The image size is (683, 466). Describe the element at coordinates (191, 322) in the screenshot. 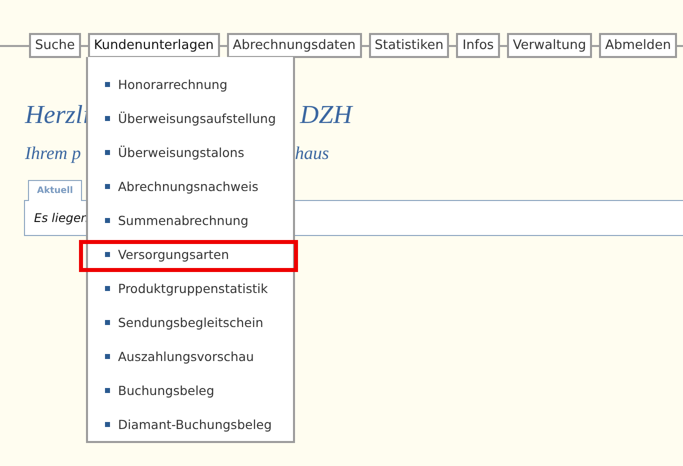

I see `menu-item: Sendungsbegleitschein` at that location.